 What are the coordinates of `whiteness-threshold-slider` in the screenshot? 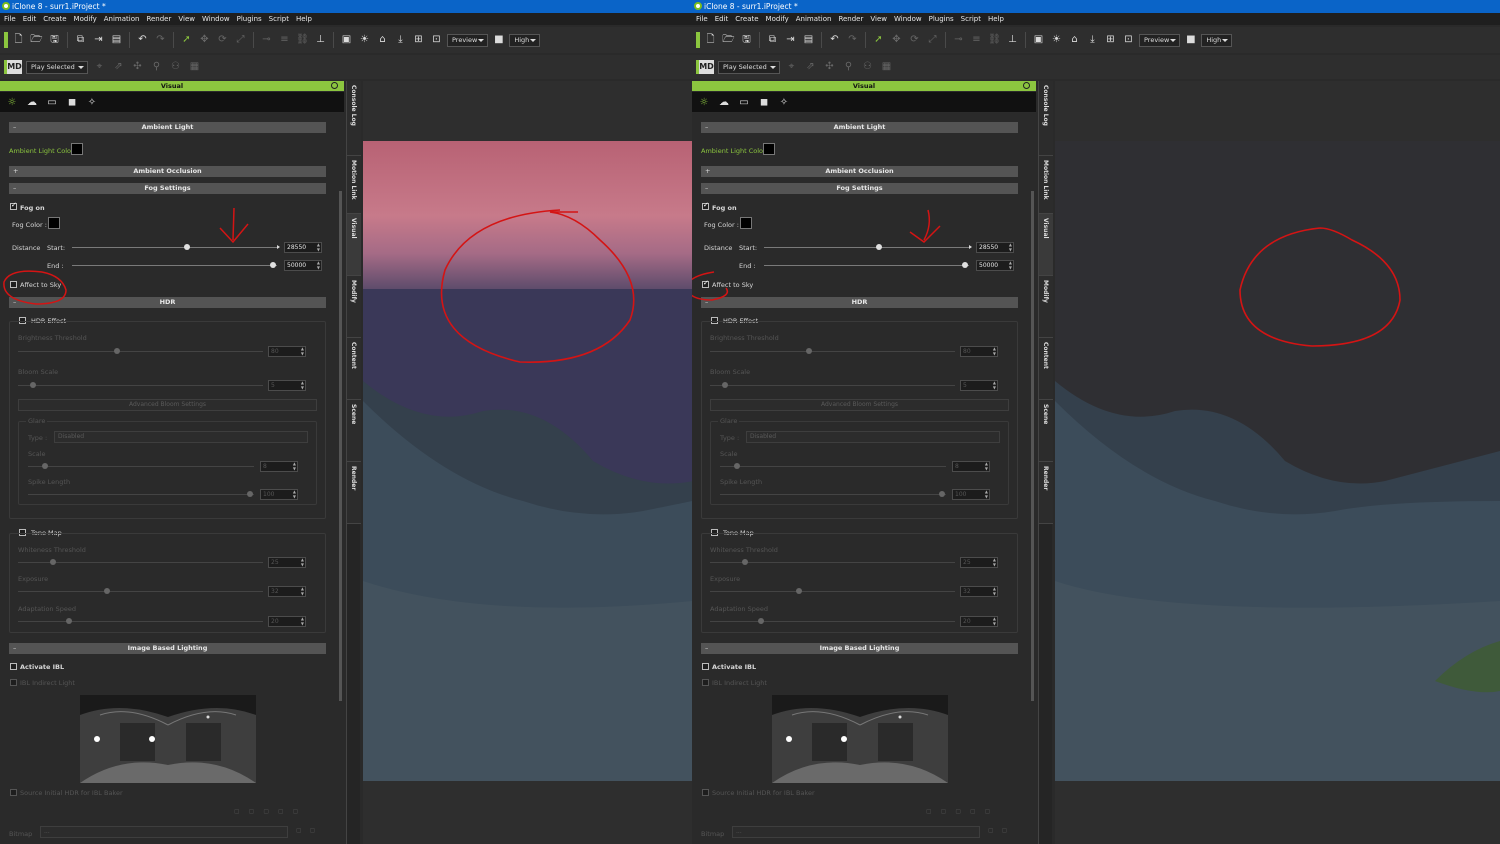 It's located at (832, 562).